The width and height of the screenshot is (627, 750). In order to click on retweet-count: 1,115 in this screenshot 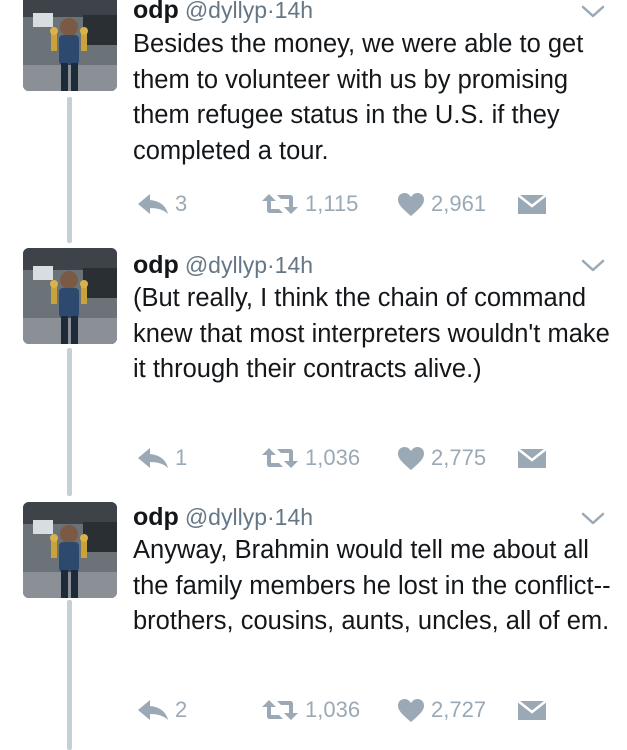, I will do `click(332, 203)`.